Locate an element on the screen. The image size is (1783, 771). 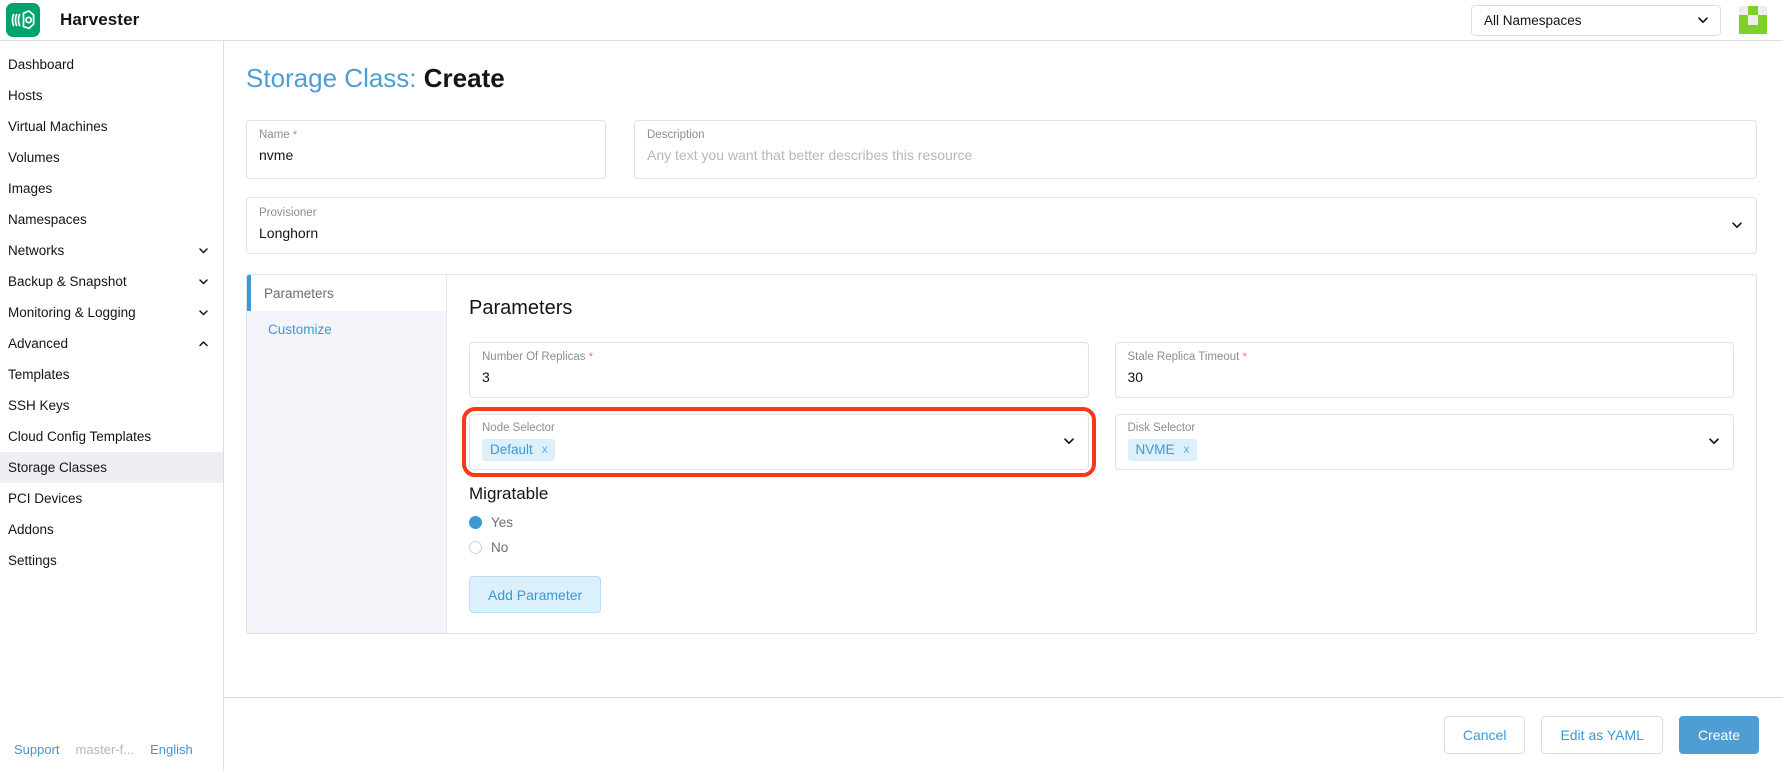
migratable-option-yes: Yes is located at coordinates (1101, 522).